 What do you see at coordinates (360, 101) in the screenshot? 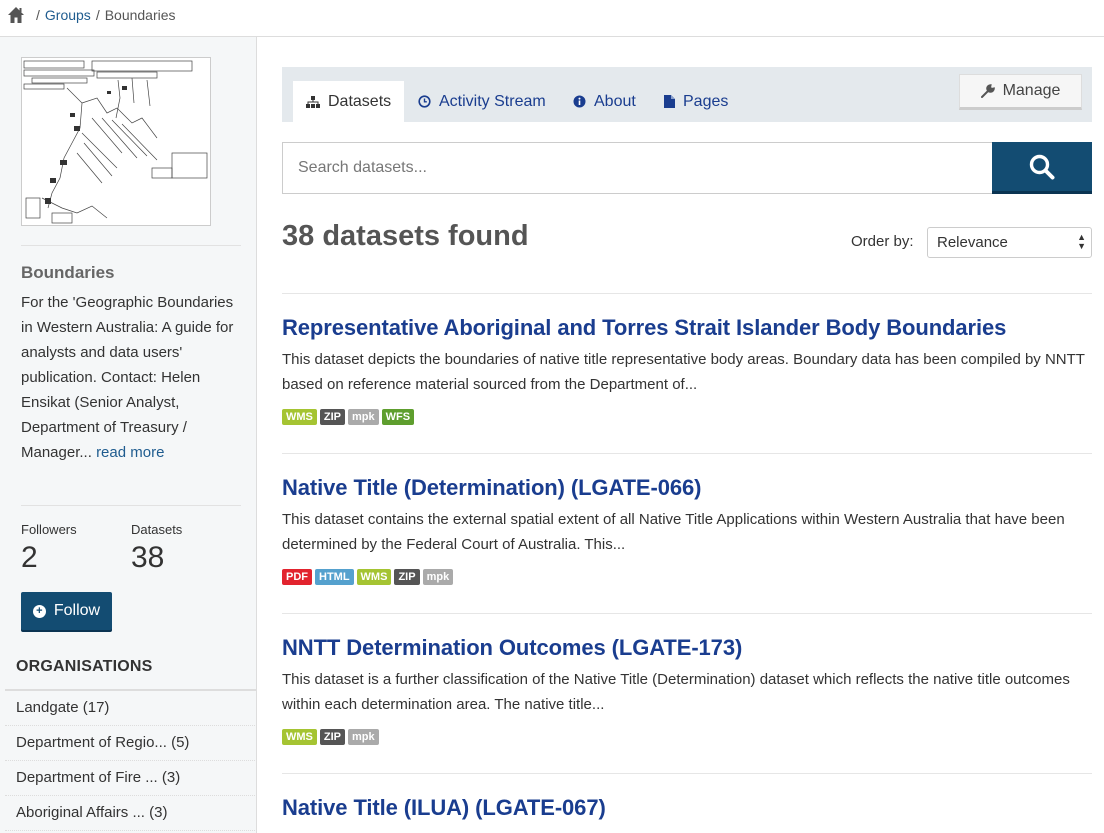
I see `tab-datasets-label: Datasets` at bounding box center [360, 101].